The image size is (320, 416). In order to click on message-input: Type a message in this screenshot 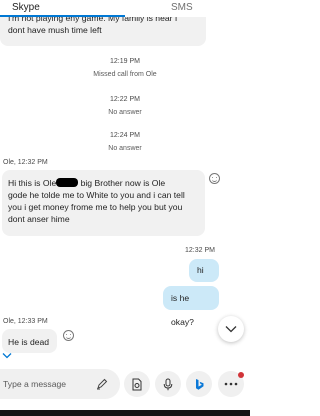, I will do `click(60, 384)`.